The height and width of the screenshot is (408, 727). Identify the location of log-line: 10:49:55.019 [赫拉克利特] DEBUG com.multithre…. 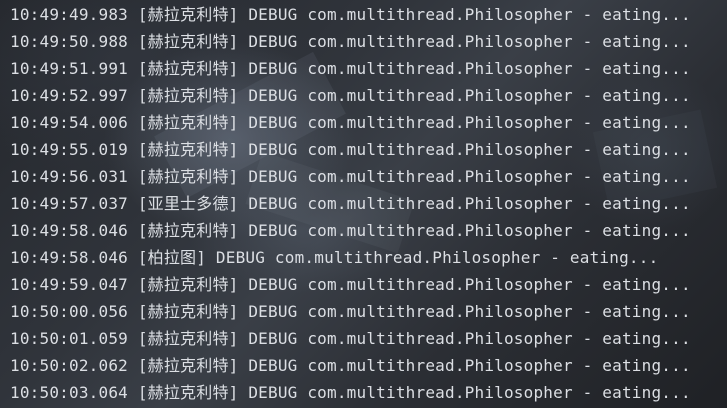
(350, 149).